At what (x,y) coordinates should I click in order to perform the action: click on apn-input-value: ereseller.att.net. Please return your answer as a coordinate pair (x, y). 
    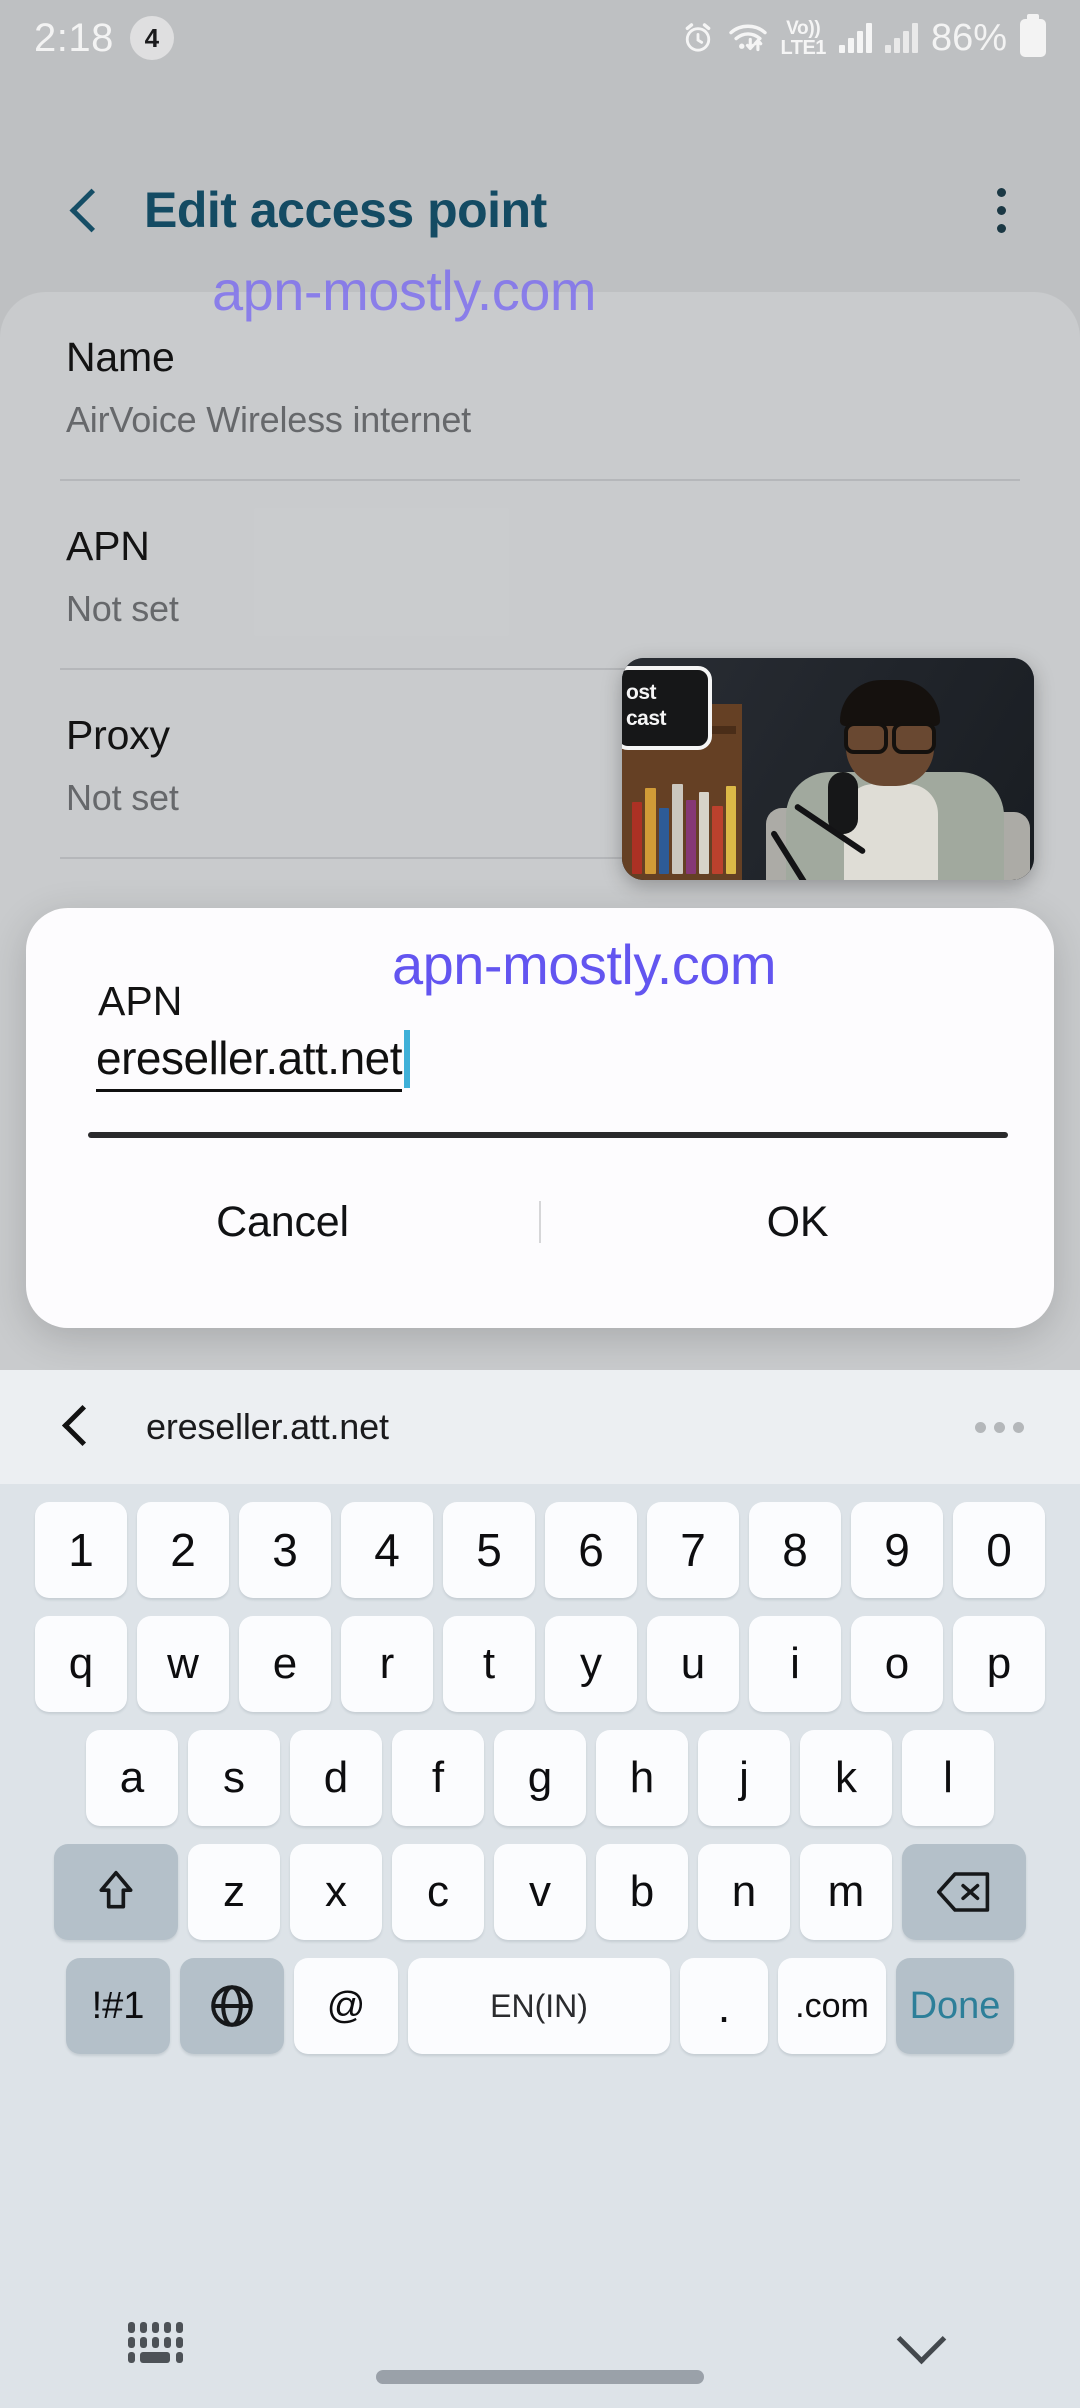
    Looking at the image, I should click on (249, 1061).